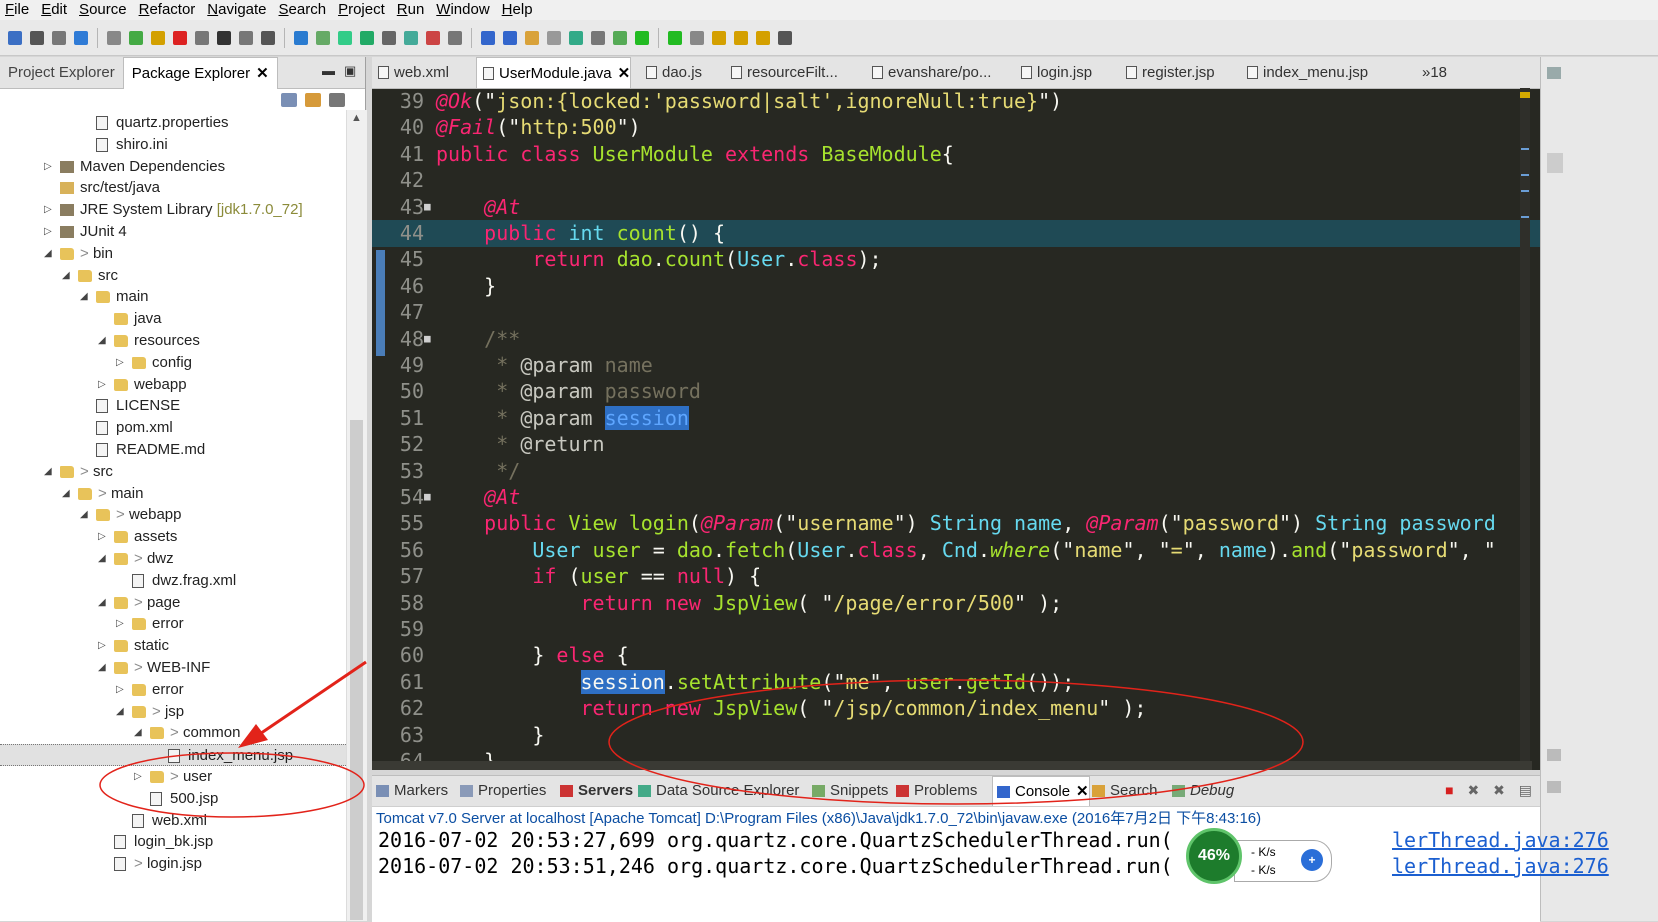  I want to click on warning-marker, so click(1525, 95).